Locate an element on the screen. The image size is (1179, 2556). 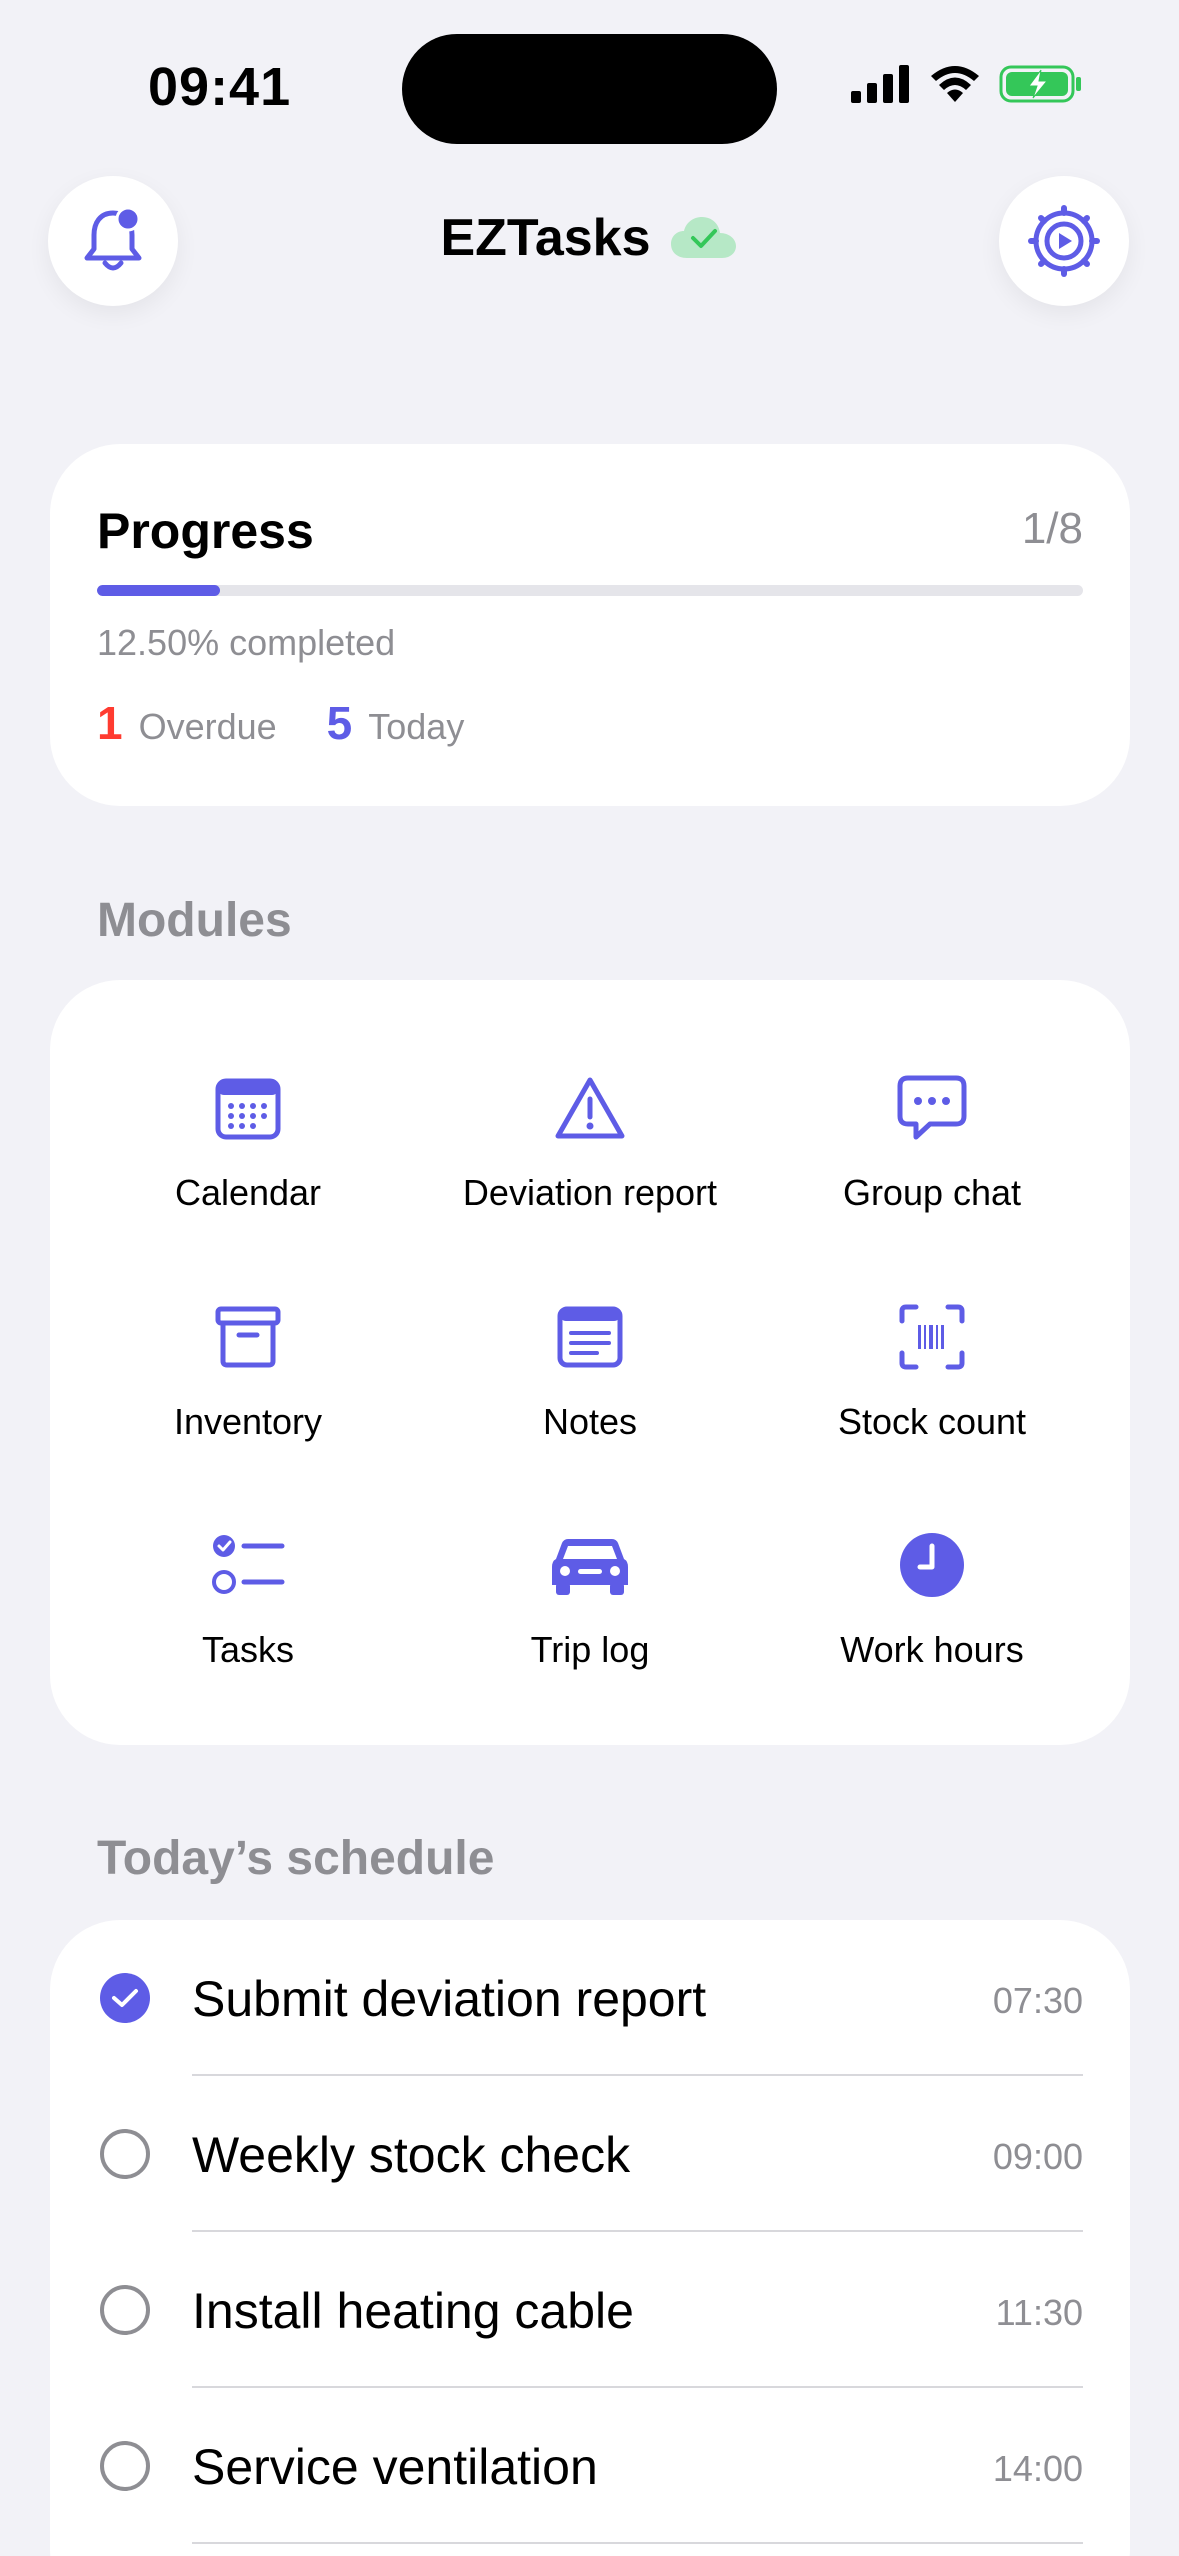
dynamic-island is located at coordinates (589, 89).